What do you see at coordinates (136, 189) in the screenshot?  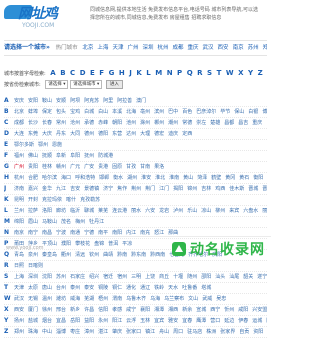 I see `city-link: 荆州` at bounding box center [136, 189].